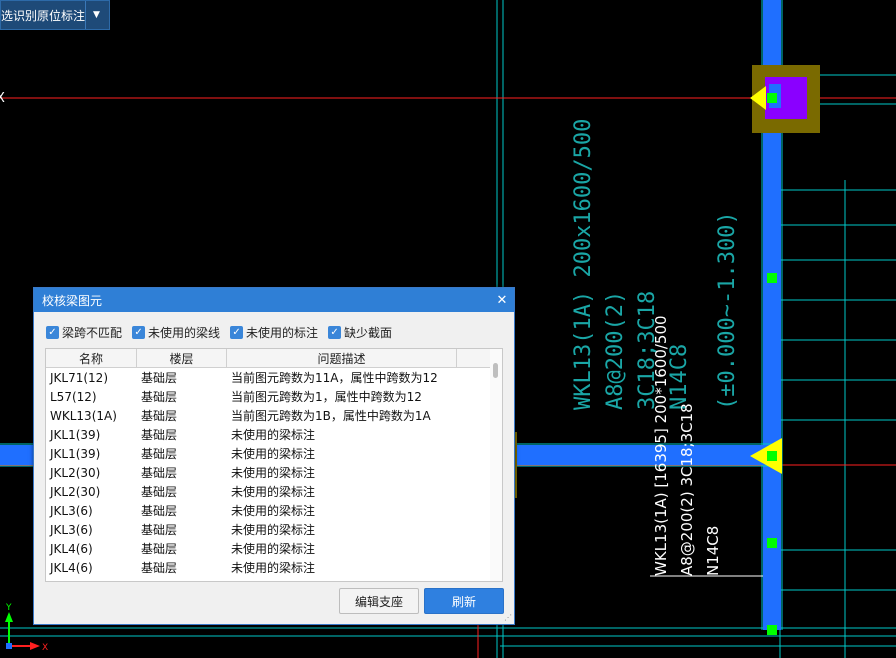 Image resolution: width=896 pixels, height=658 pixels. What do you see at coordinates (661, 445) in the screenshot?
I see `annotation-line: WKL13(1A) [16395] 200*1600/500` at bounding box center [661, 445].